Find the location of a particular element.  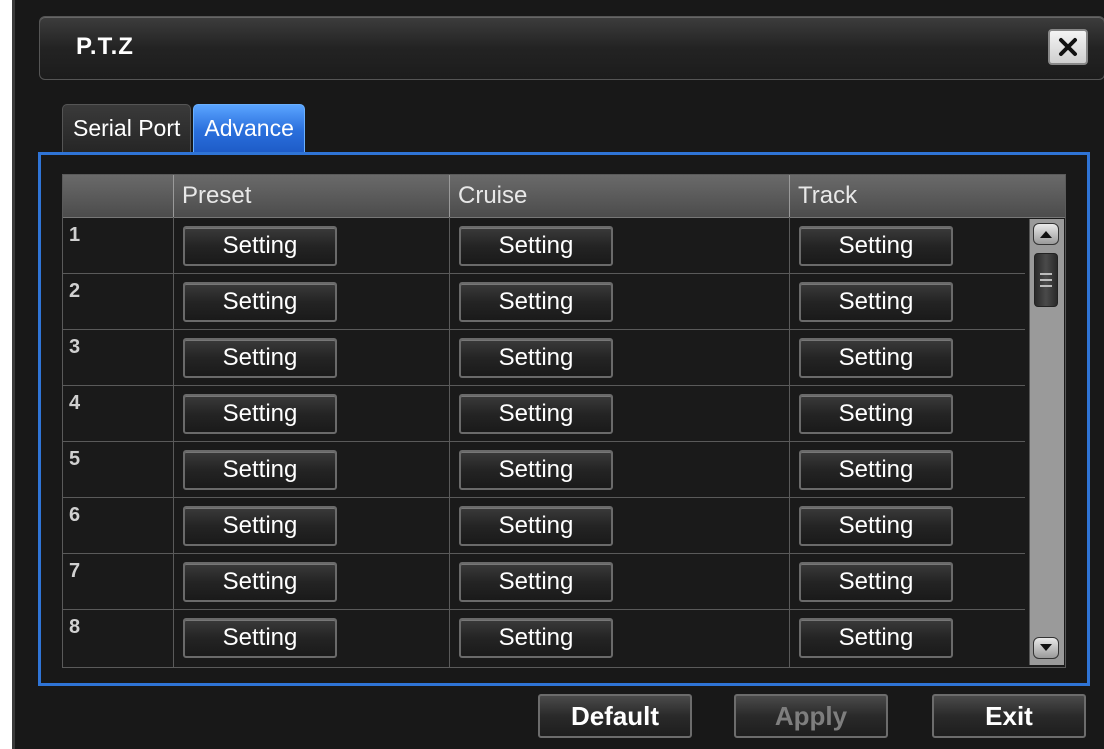

tab-advance: Advance is located at coordinates (249, 128).